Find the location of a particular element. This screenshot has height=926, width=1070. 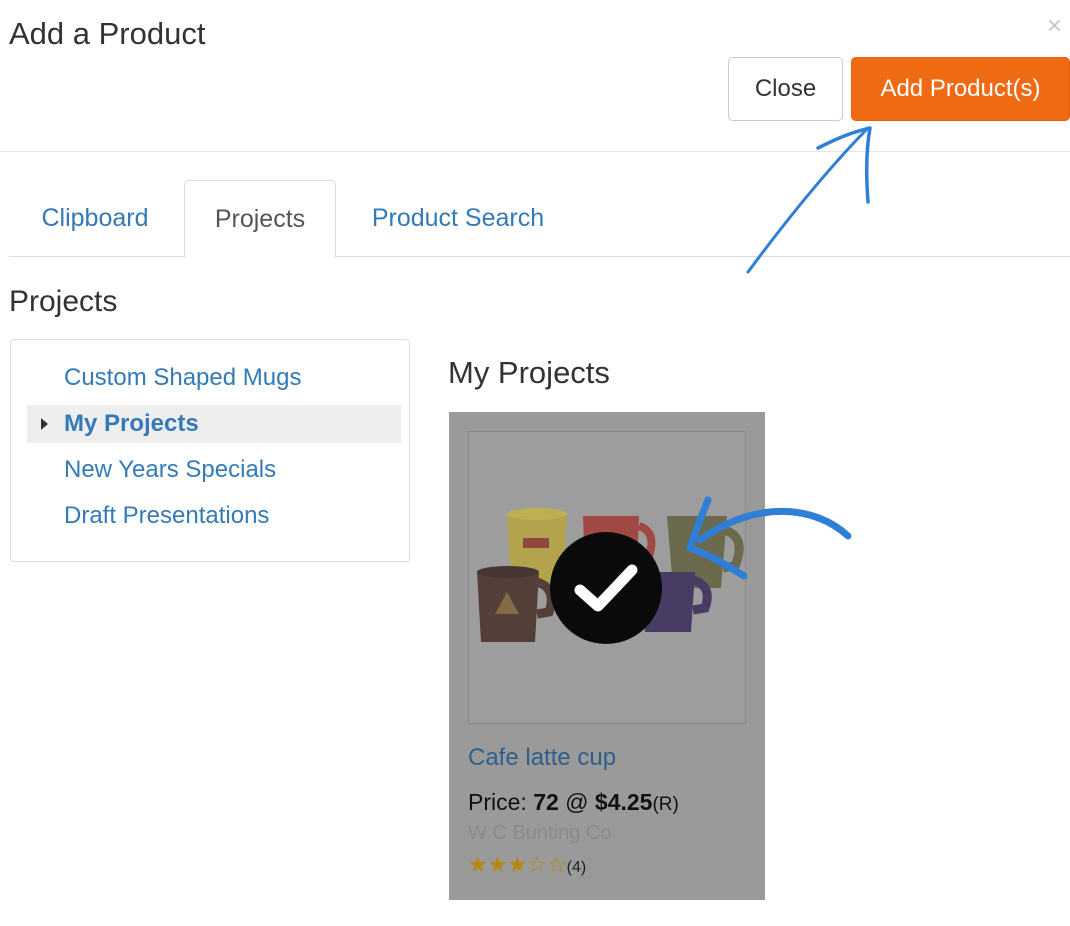

arrow-left-icon is located at coordinates (774, 525).